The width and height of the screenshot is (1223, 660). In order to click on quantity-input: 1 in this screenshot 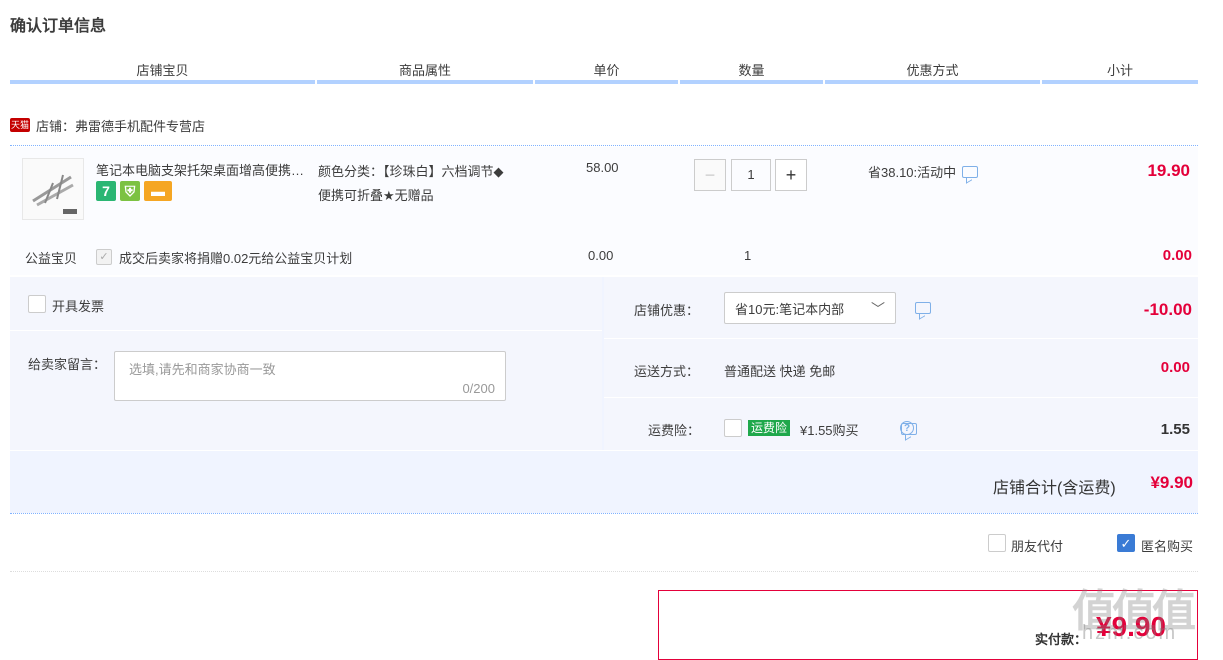, I will do `click(751, 175)`.